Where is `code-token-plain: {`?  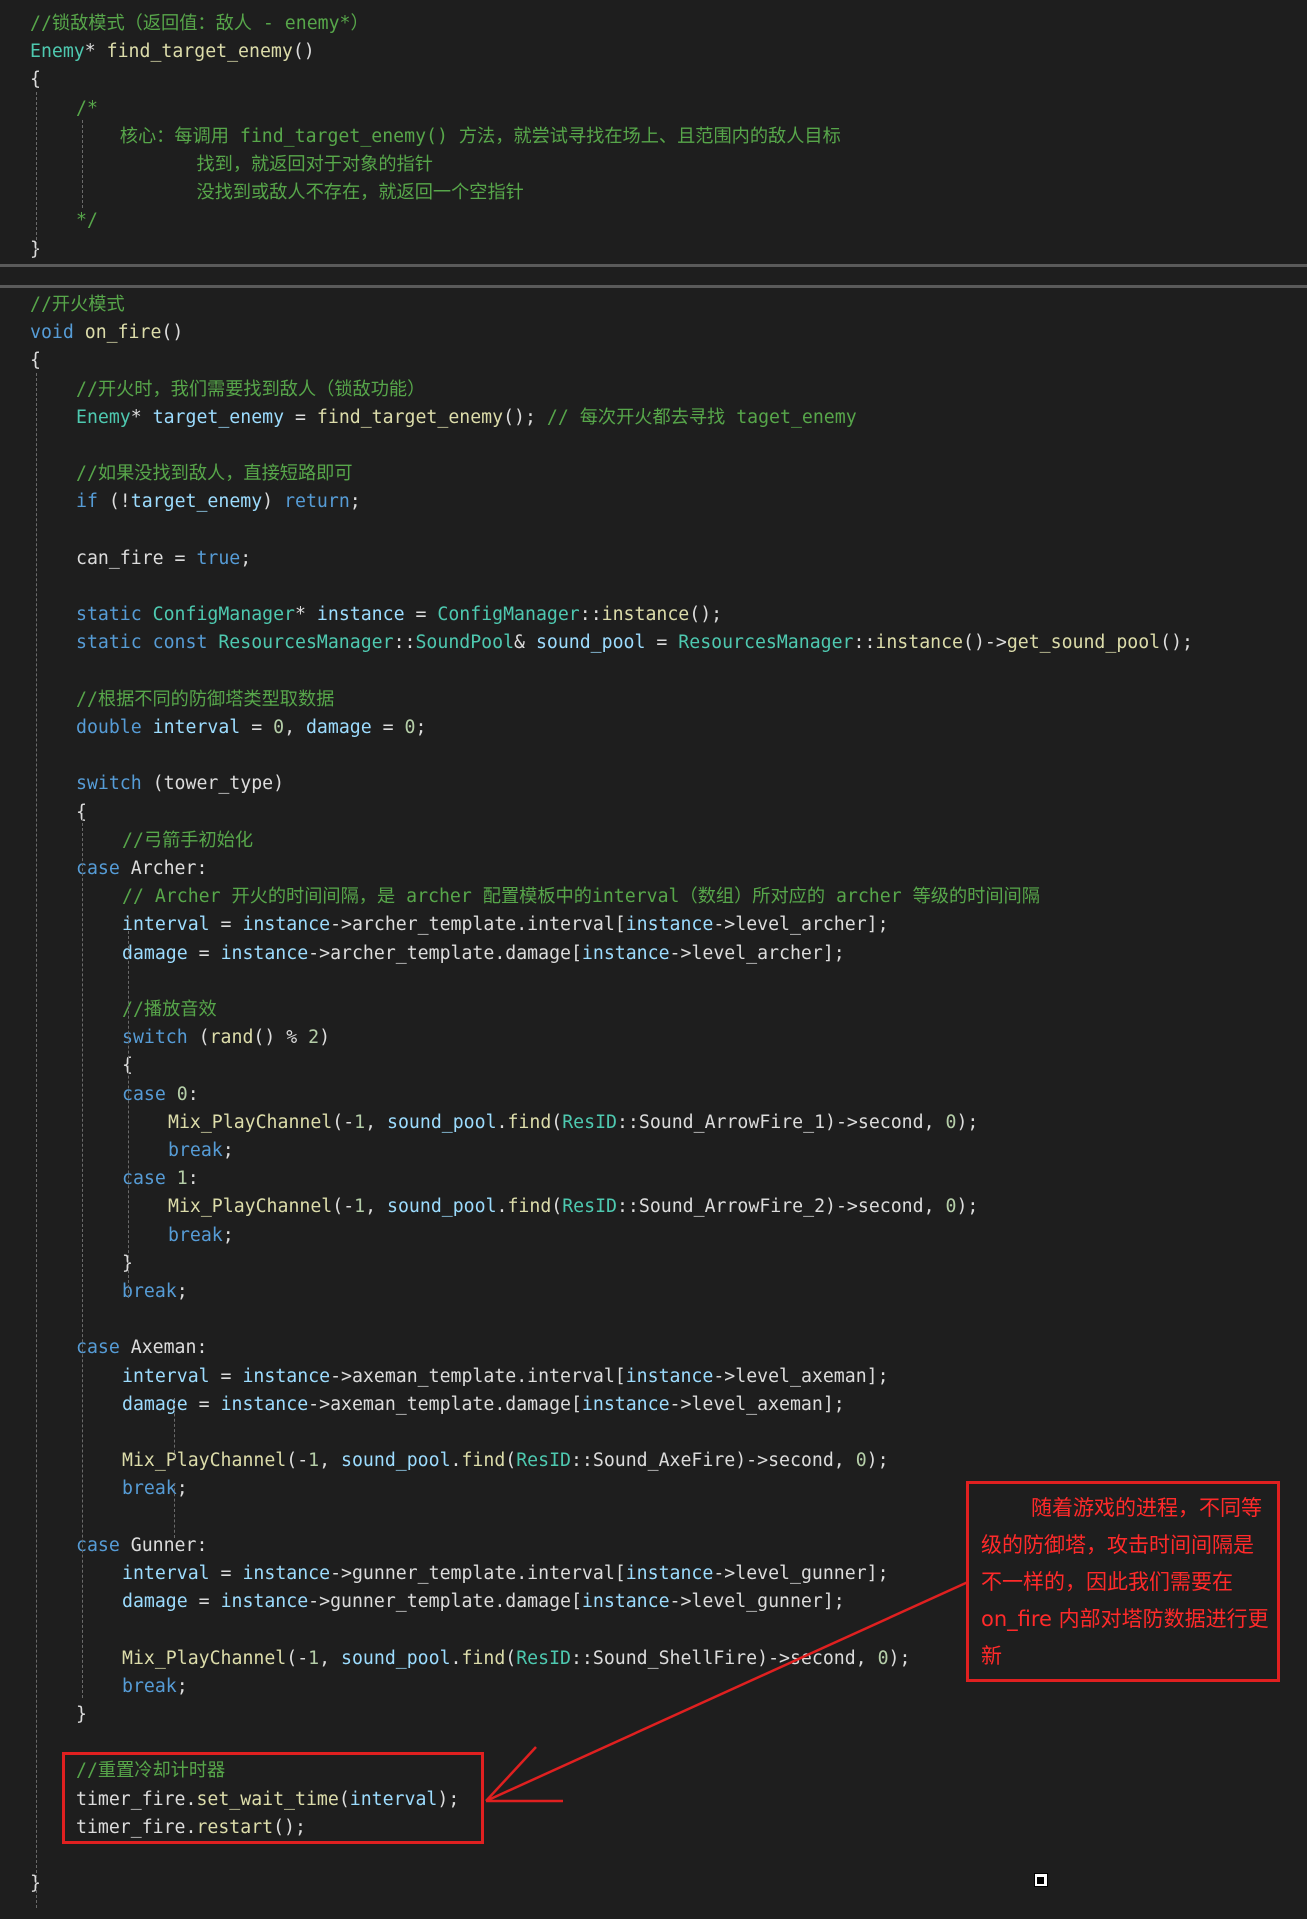
code-token-plain: { is located at coordinates (35, 80).